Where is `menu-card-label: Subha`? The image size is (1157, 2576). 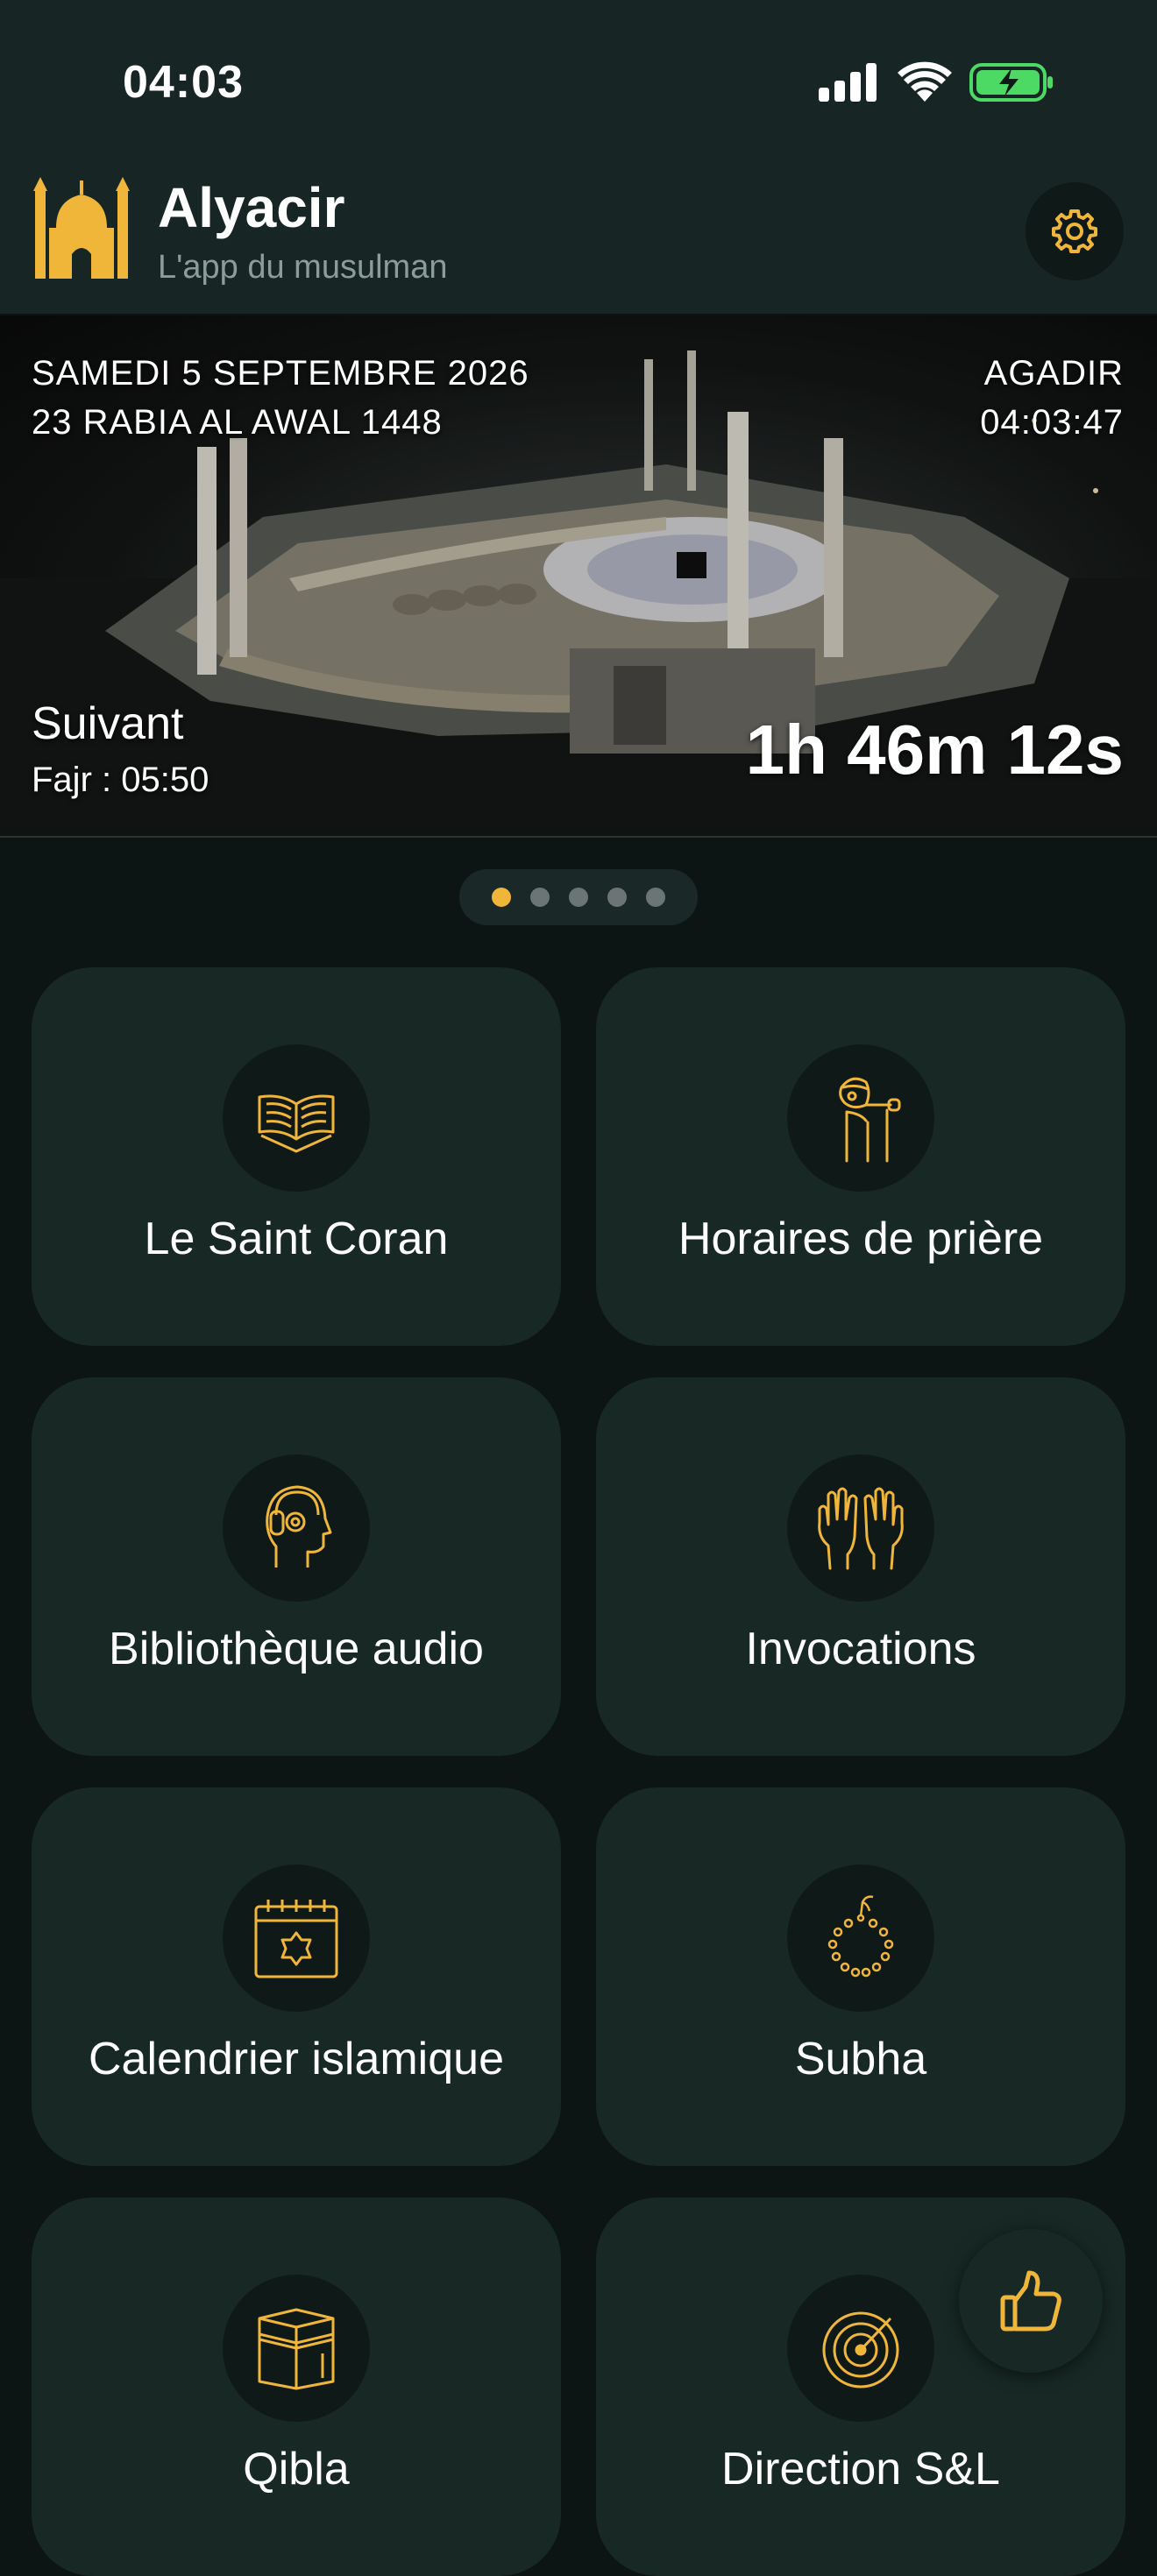
menu-card-label: Subha is located at coordinates (860, 2059).